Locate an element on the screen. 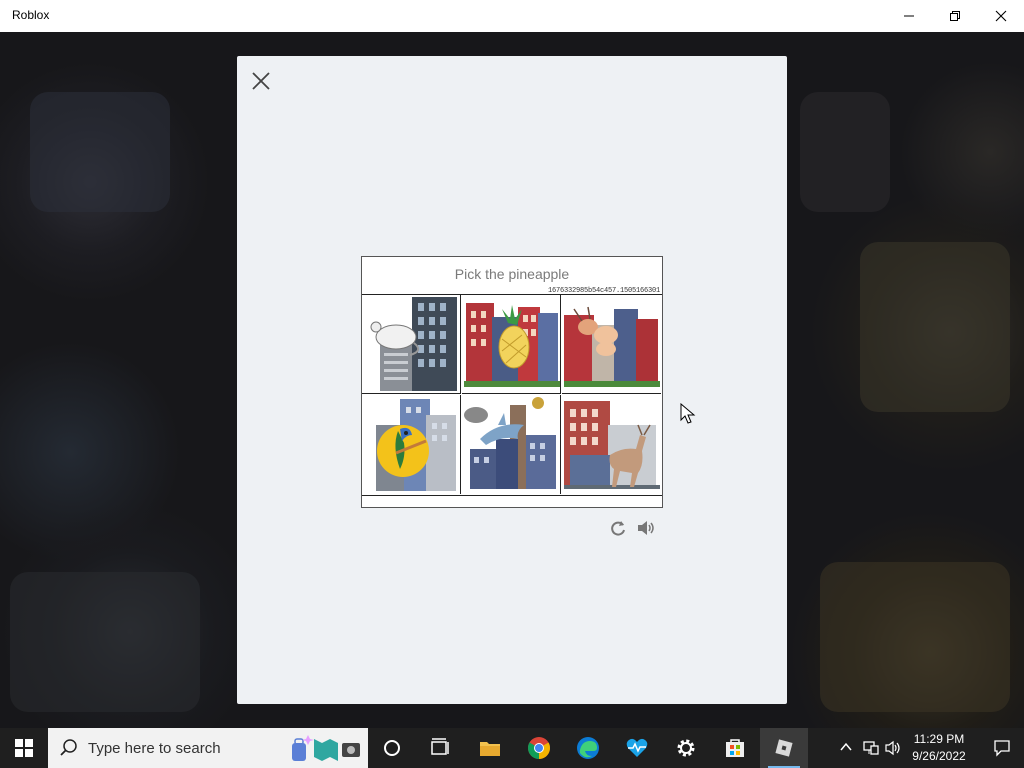 The width and height of the screenshot is (1024, 768). task-view-button is located at coordinates (440, 748).